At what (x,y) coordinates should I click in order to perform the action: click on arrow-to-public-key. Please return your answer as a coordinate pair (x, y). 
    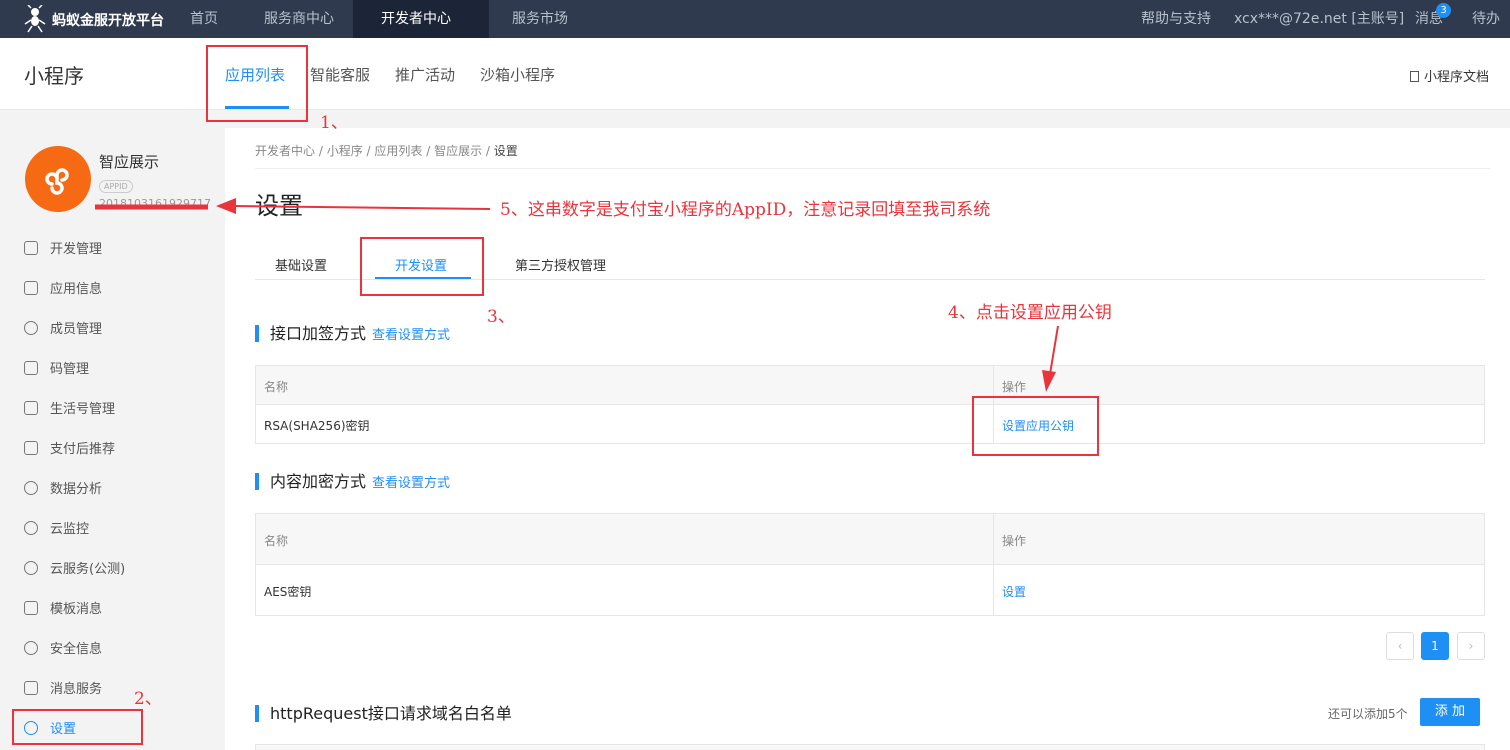
    Looking at the image, I should click on (1050, 358).